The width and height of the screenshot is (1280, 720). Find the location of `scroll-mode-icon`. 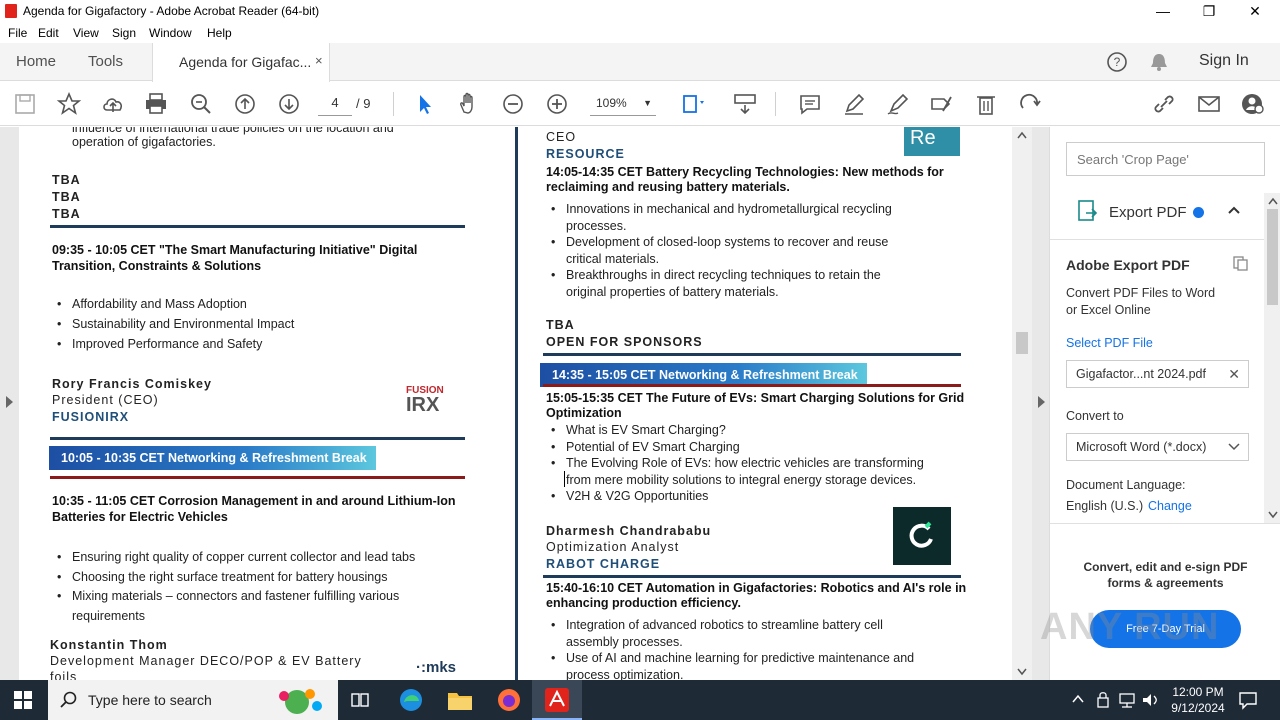

scroll-mode-icon is located at coordinates (745, 104).